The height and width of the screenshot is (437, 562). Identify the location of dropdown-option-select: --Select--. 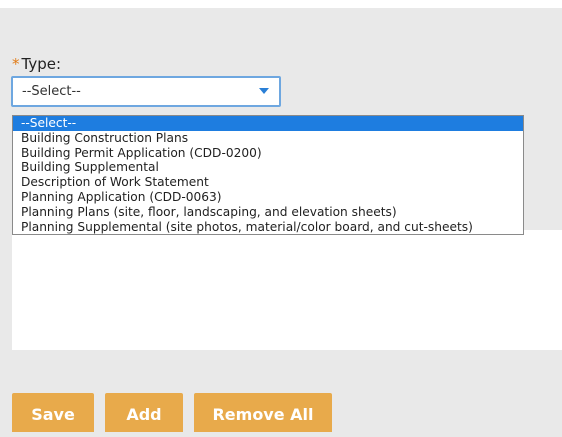
(268, 123).